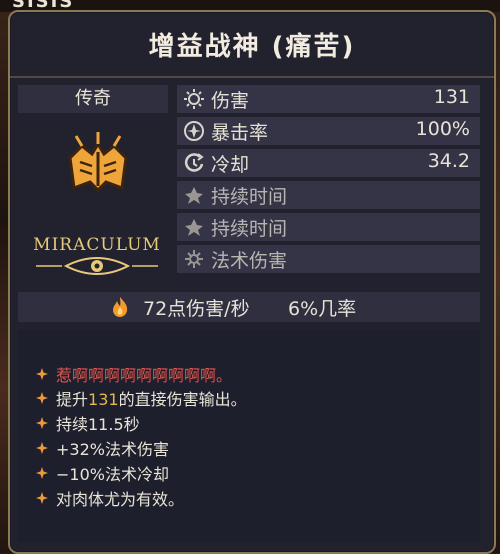  Describe the element at coordinates (252, 77) in the screenshot. I see `header-divider` at that location.